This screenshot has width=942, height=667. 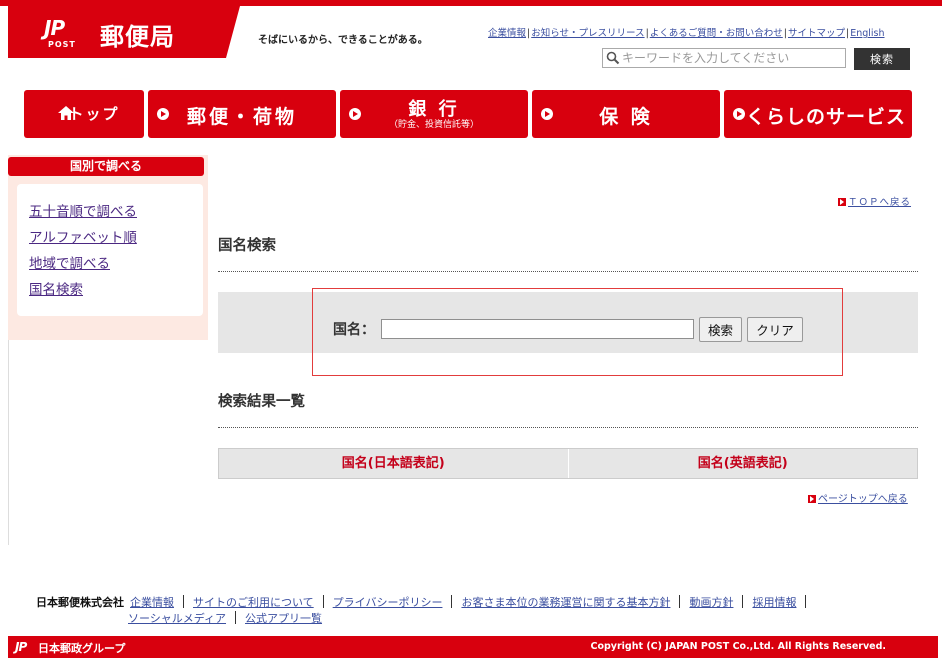 I want to click on footer-link-terms: サイトのご利用について, so click(x=253, y=602).